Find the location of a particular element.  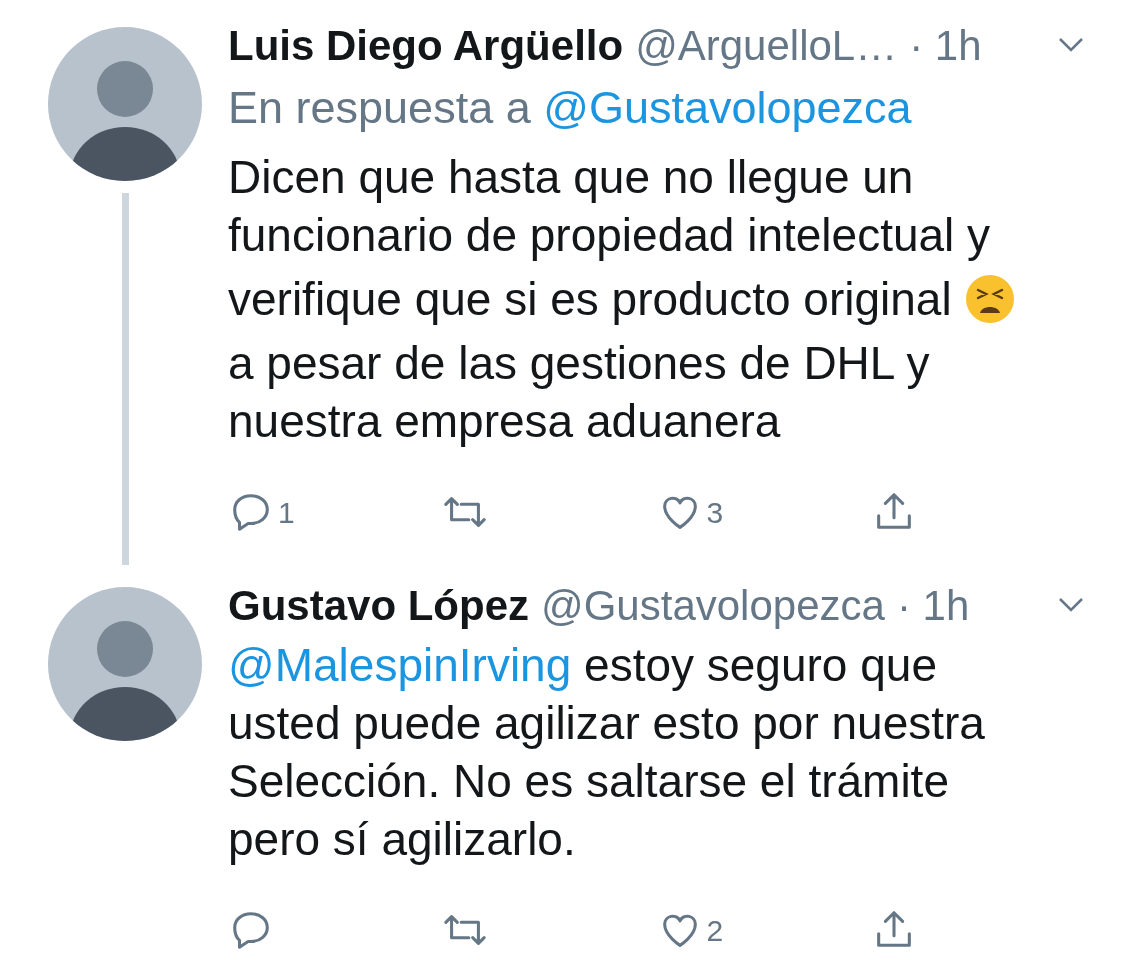

display-name: Gustavo López is located at coordinates (379, 605).